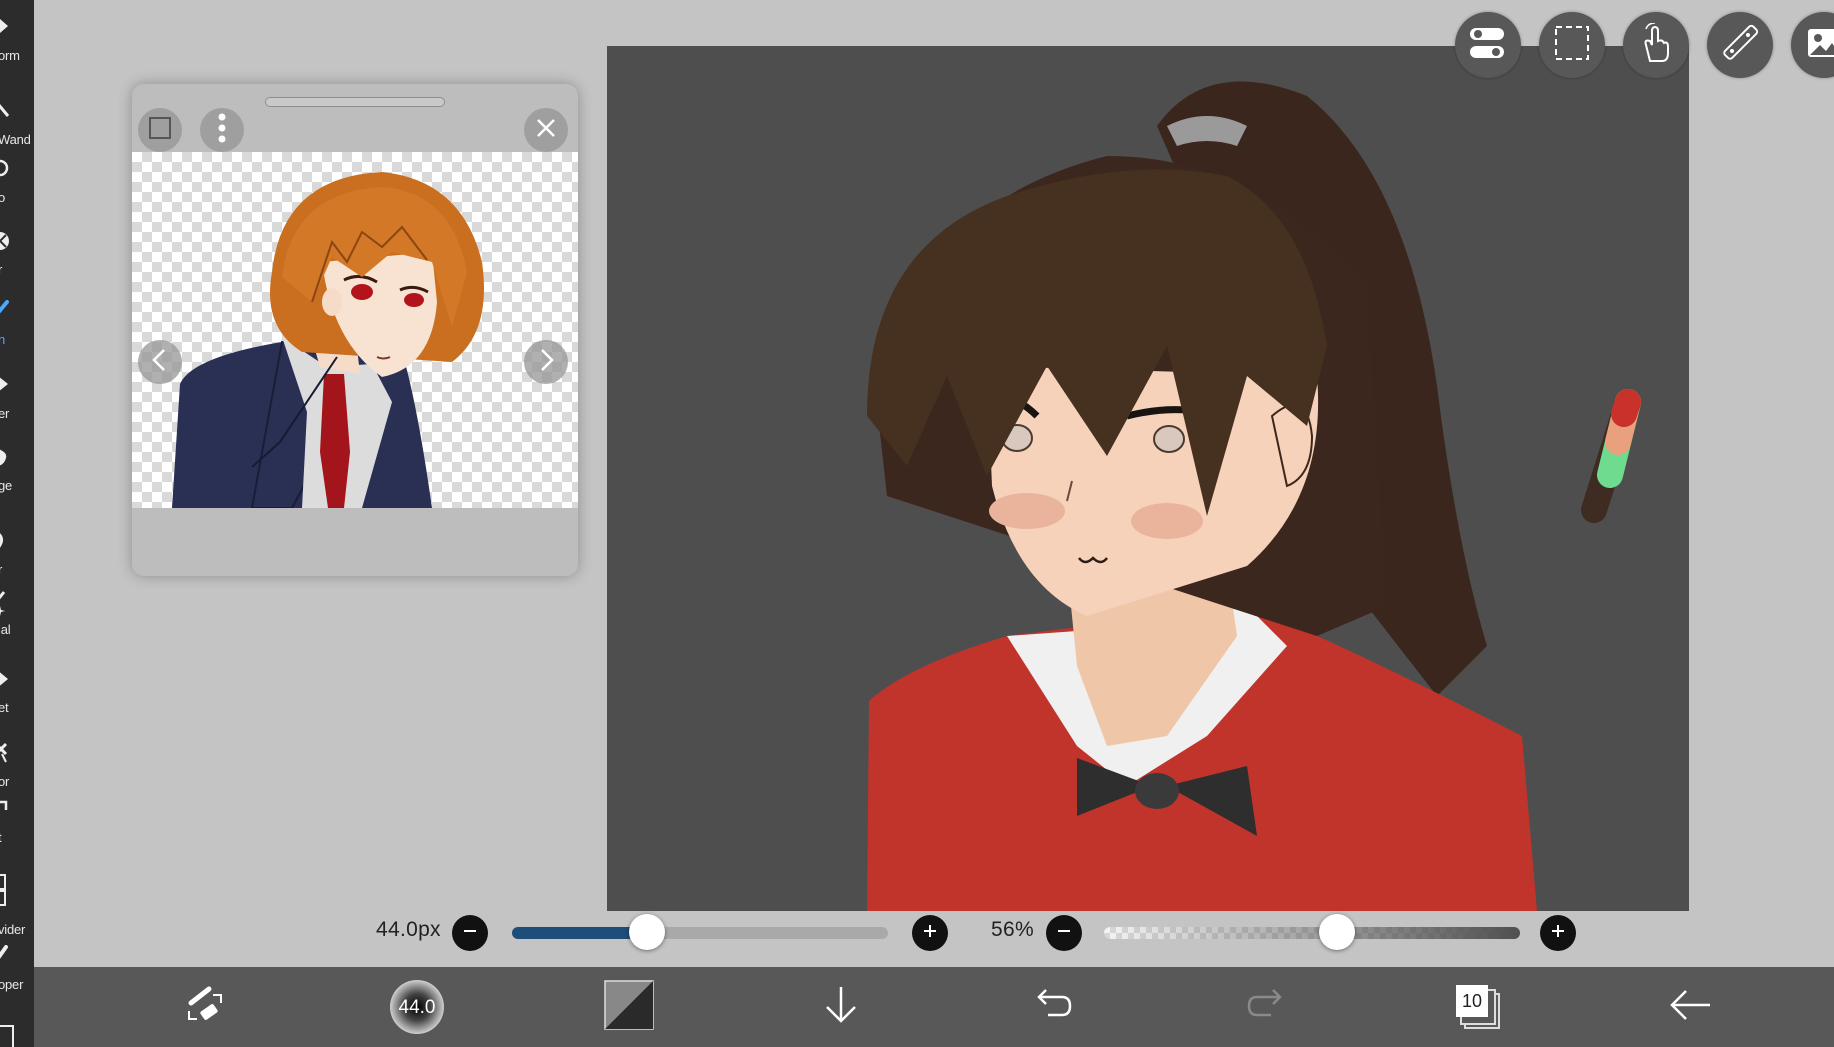 Image resolution: width=1834 pixels, height=1047 pixels. I want to click on ref-menu-button, so click(222, 130).